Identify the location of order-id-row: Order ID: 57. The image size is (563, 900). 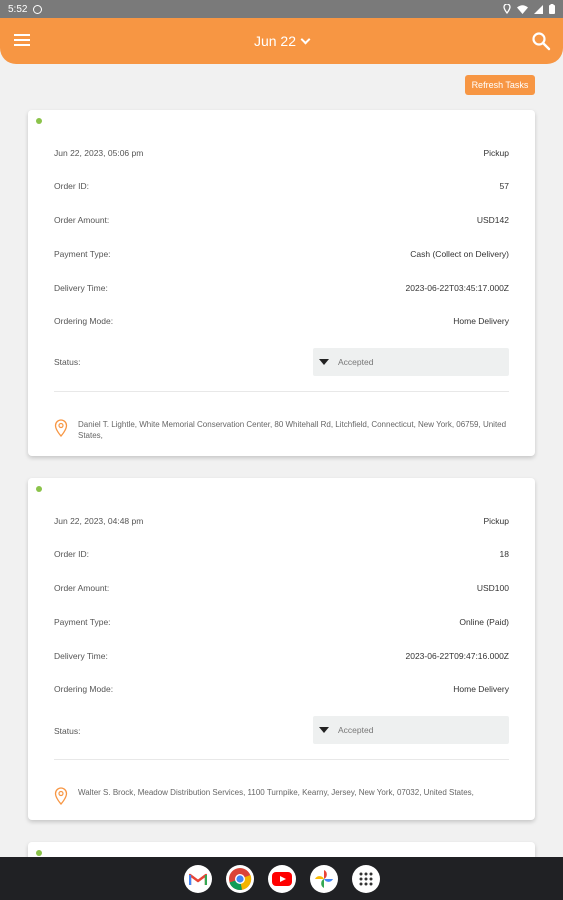
(281, 186).